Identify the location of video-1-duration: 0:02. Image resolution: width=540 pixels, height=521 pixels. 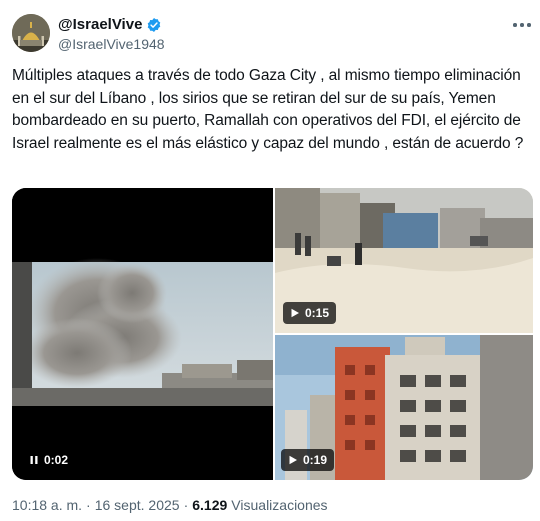
(56, 460).